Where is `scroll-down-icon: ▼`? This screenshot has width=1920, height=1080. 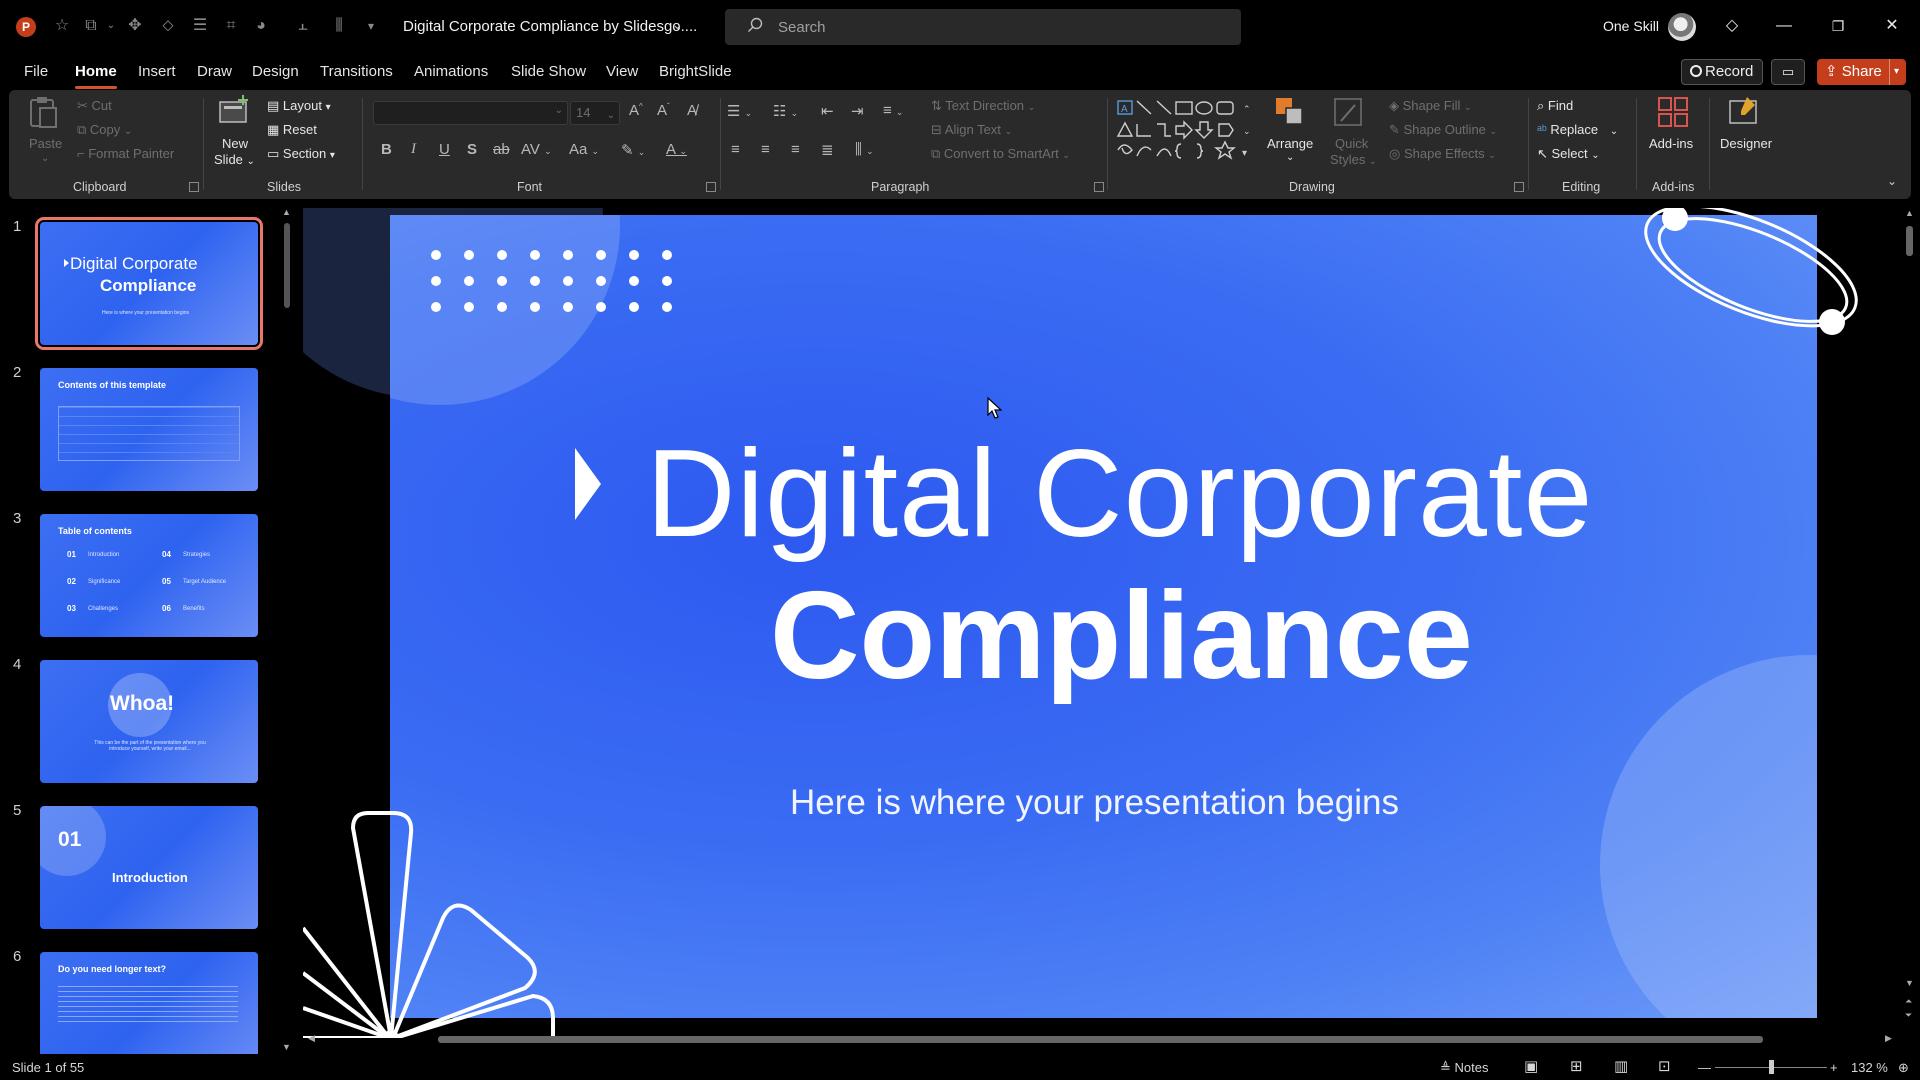
scroll-down-icon: ▼ is located at coordinates (286, 1047).